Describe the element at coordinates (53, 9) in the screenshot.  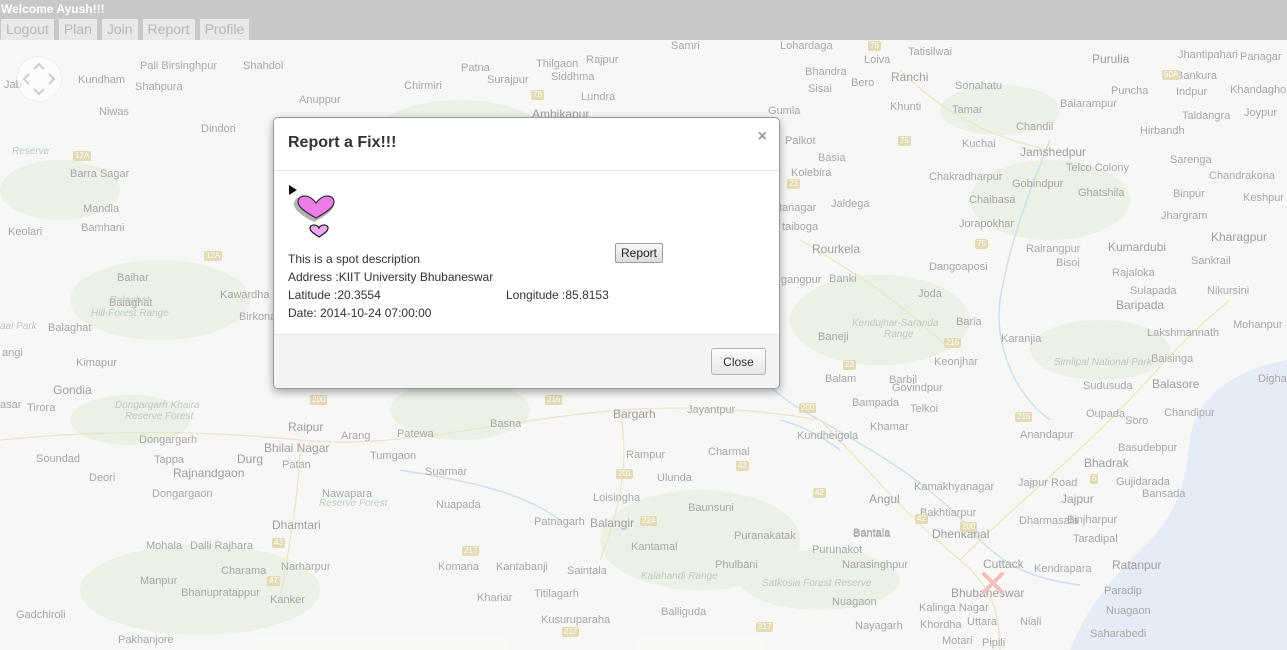
I see `welcome-text: Welcome Ayush!!!` at that location.